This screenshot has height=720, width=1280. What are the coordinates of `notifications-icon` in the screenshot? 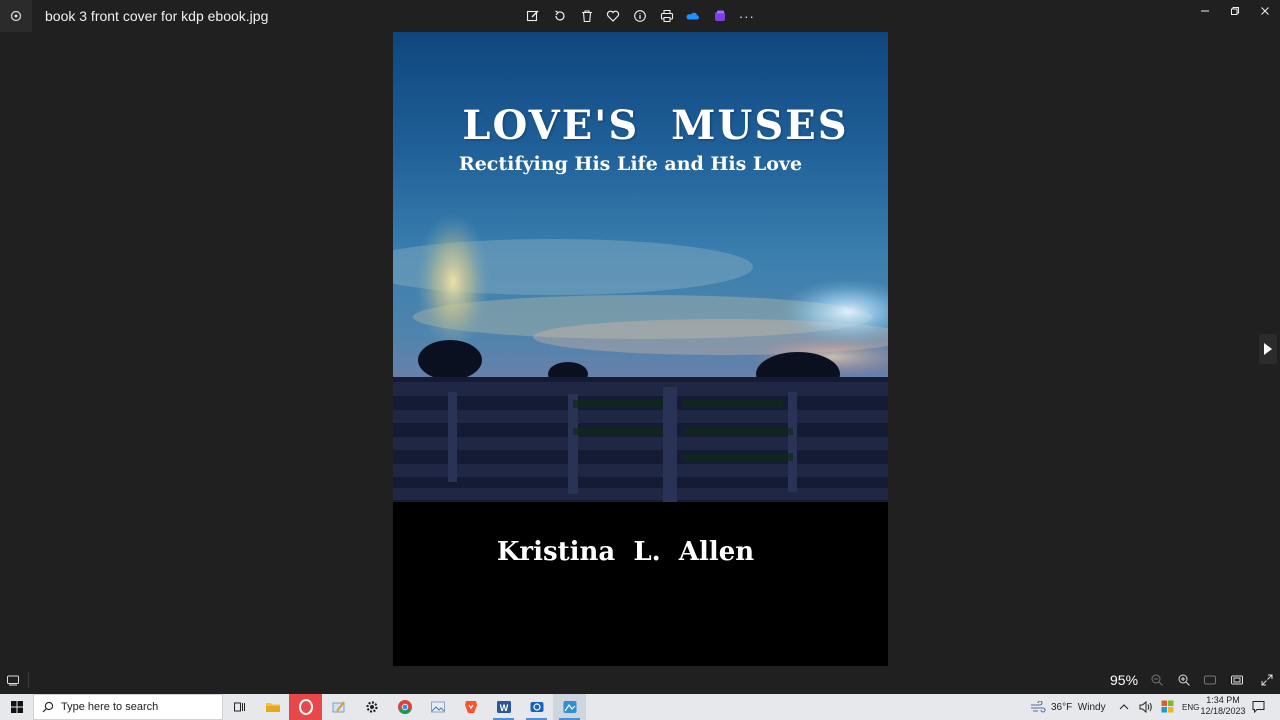 It's located at (1258, 706).